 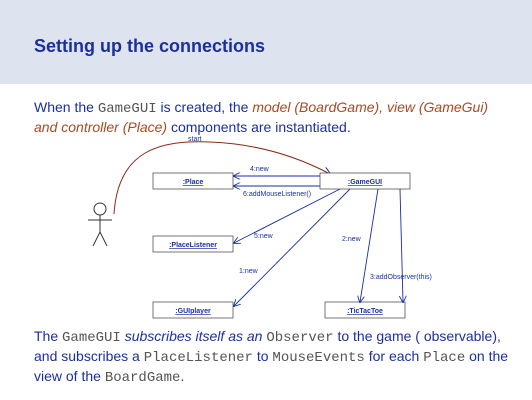 What do you see at coordinates (100, 209) in the screenshot?
I see `actor-head` at bounding box center [100, 209].